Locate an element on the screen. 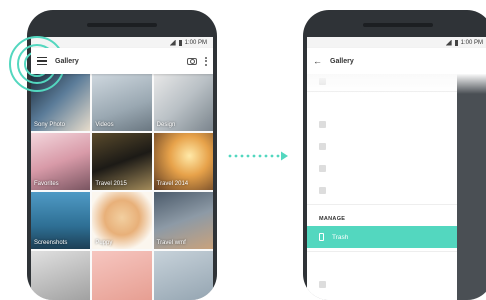 The height and width of the screenshot is (300, 486). album-tile: Design is located at coordinates (183, 102).